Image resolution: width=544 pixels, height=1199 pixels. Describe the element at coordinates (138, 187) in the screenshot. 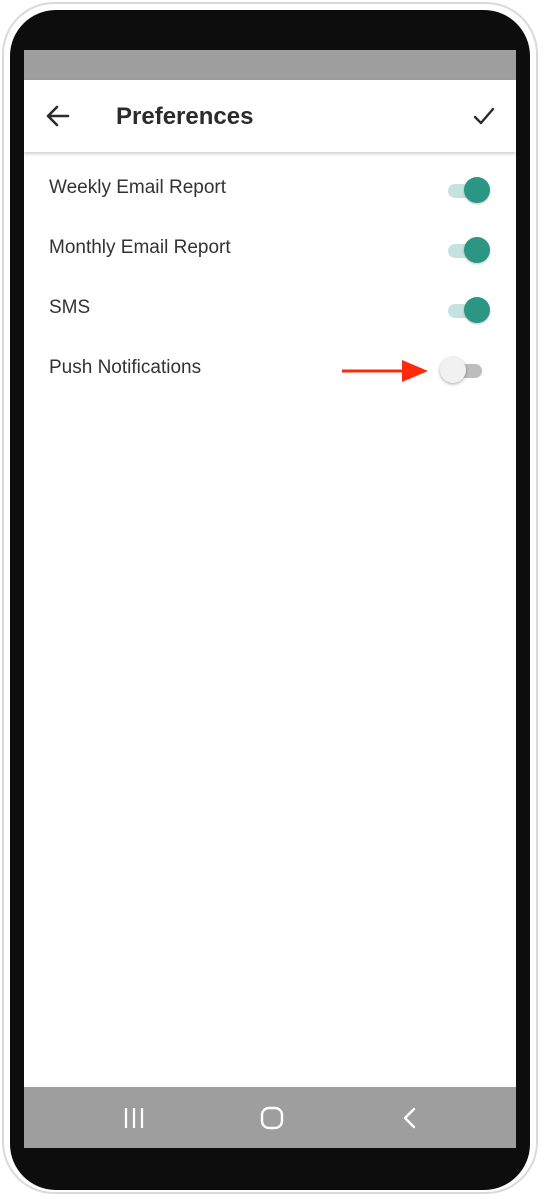

I see `preference-label: Weekly Email Report` at that location.